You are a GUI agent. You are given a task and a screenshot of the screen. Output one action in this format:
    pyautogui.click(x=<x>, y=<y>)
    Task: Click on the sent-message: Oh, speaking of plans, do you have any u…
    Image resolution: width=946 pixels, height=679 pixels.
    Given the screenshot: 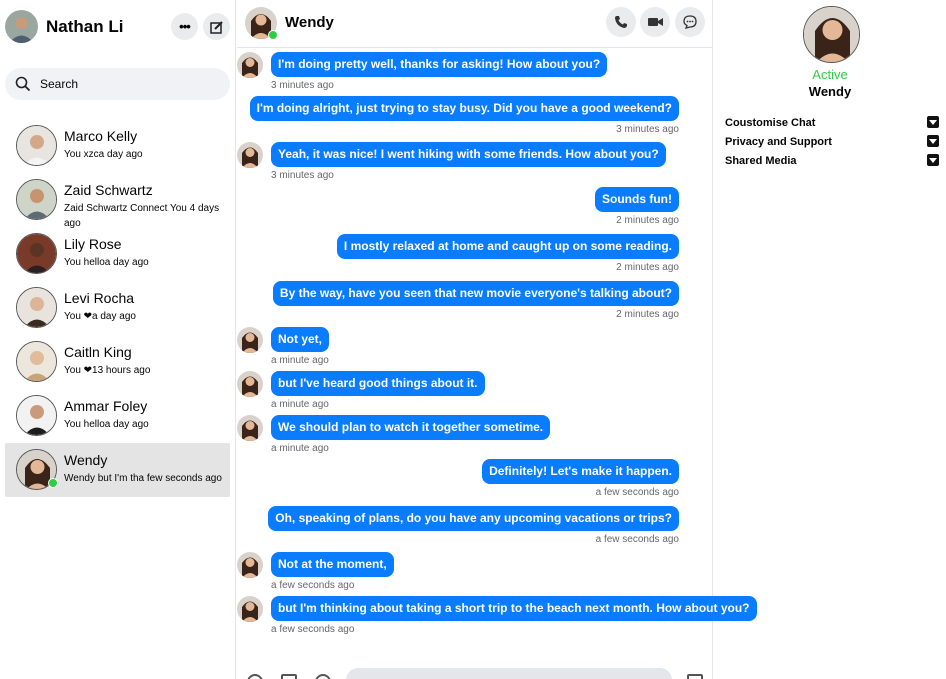 What is the action you would take?
    pyautogui.click(x=475, y=528)
    